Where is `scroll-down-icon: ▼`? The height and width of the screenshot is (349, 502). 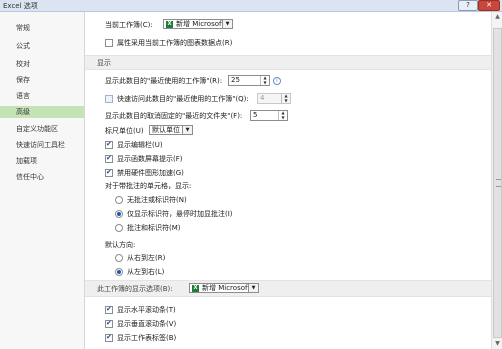
scroll-down-icon: ▼ is located at coordinates (497, 344).